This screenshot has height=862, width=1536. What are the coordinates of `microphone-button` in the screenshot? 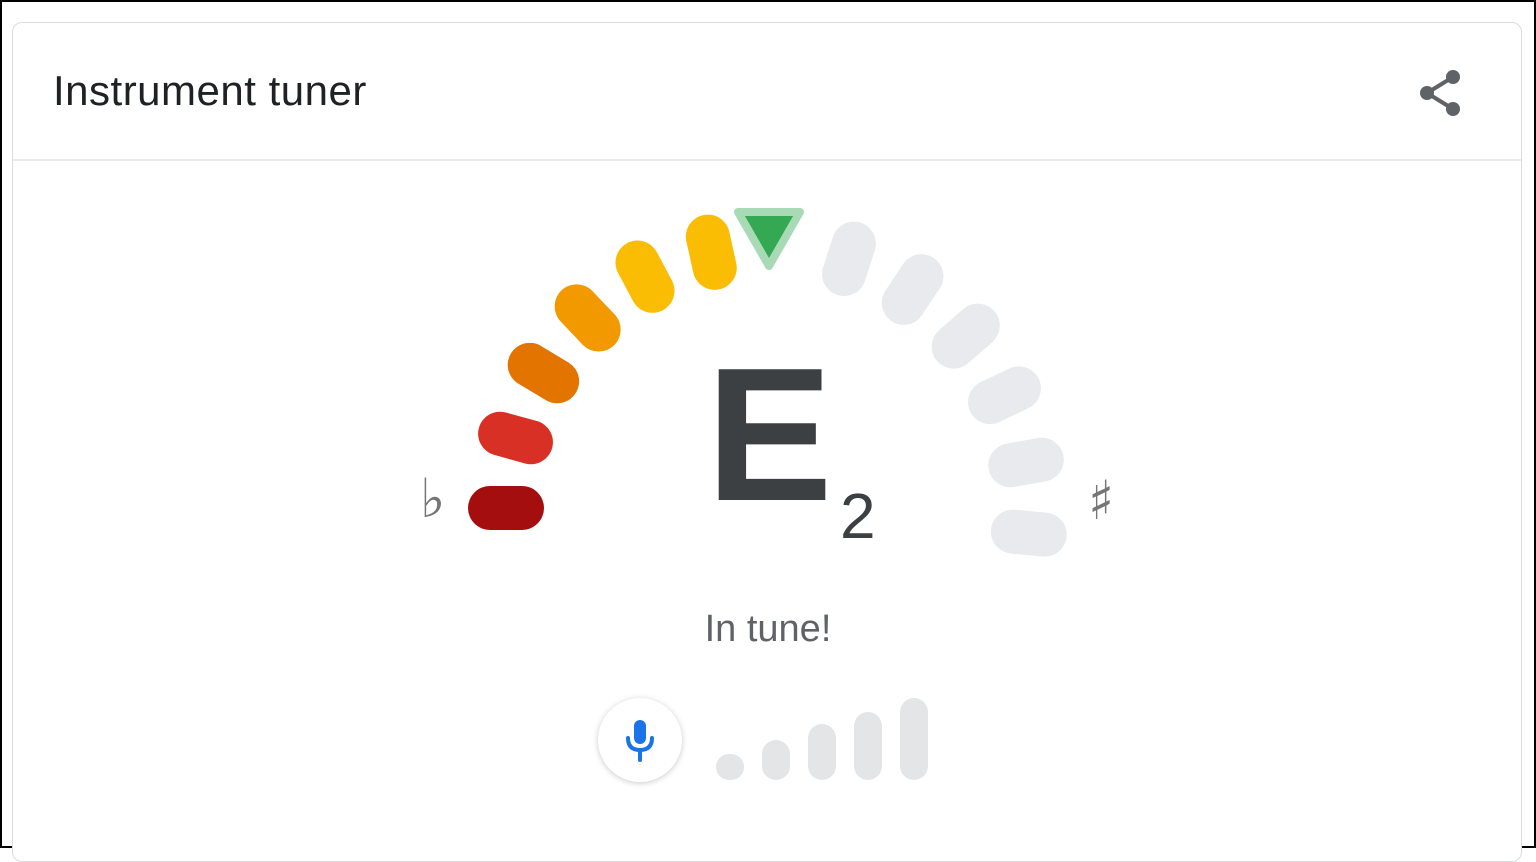 It's located at (640, 740).